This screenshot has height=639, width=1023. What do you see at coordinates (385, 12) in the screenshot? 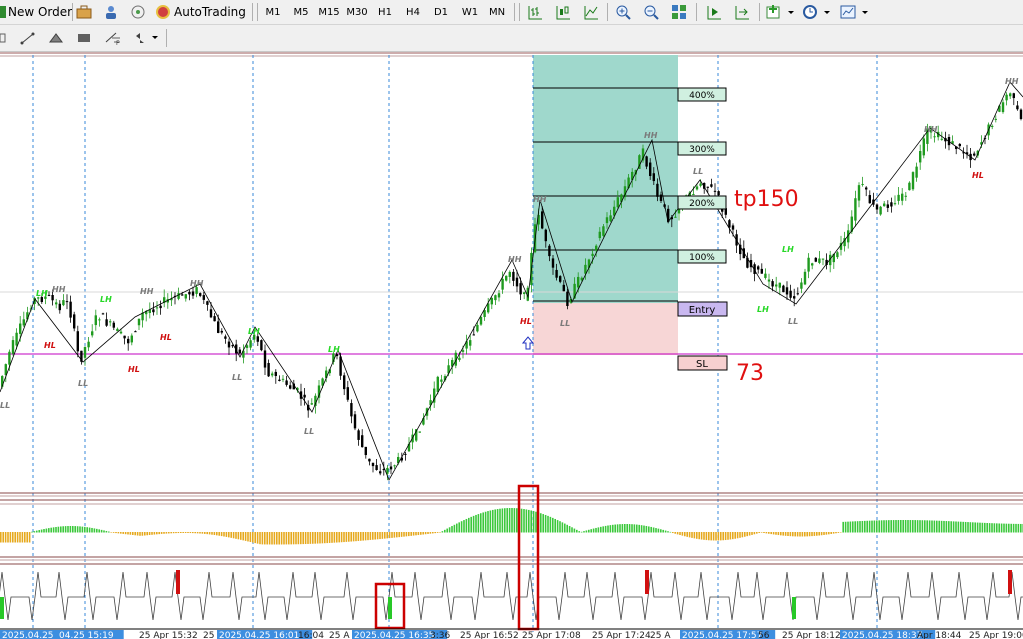
I see `tf-h1-button: H1` at bounding box center [385, 12].